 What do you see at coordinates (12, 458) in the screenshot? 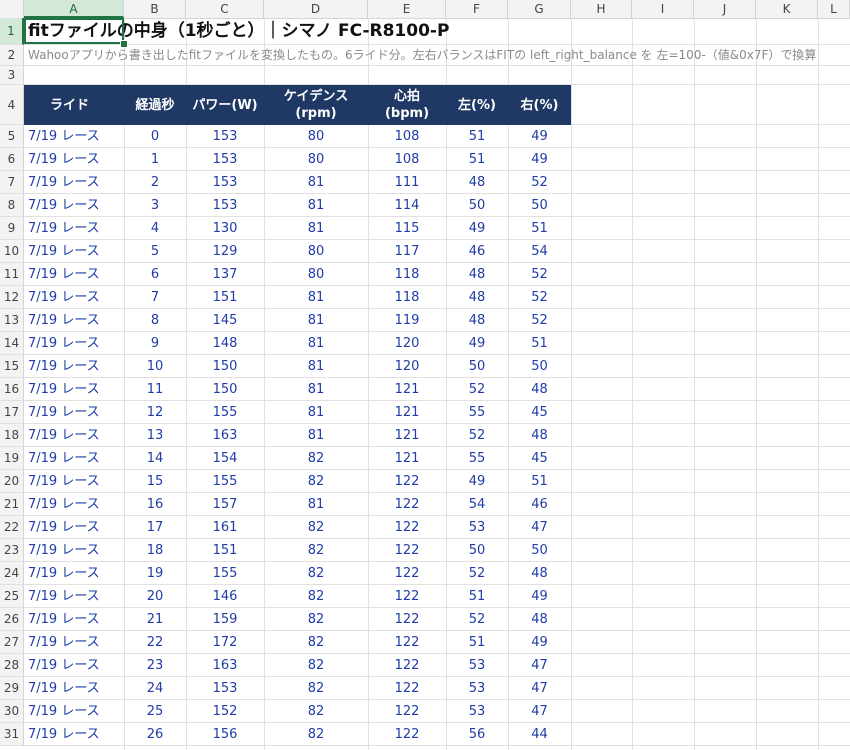
I see `row-header: 19` at bounding box center [12, 458].